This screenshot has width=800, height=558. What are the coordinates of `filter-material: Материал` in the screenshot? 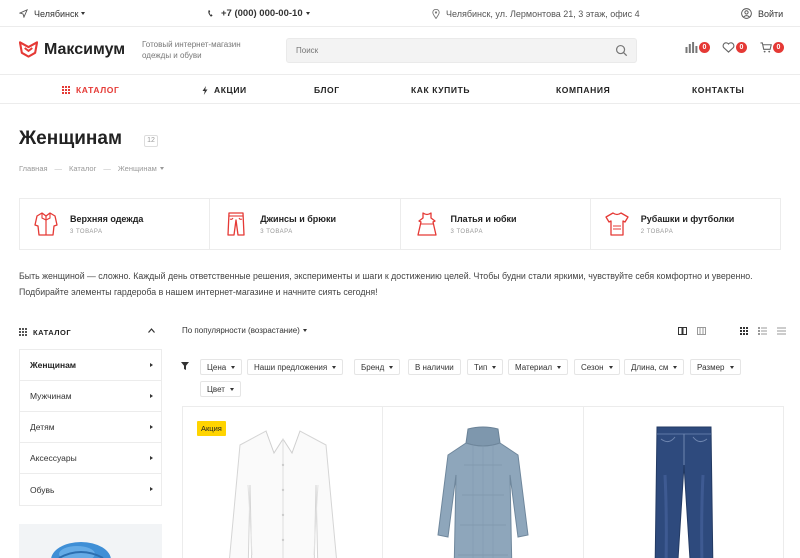 It's located at (538, 367).